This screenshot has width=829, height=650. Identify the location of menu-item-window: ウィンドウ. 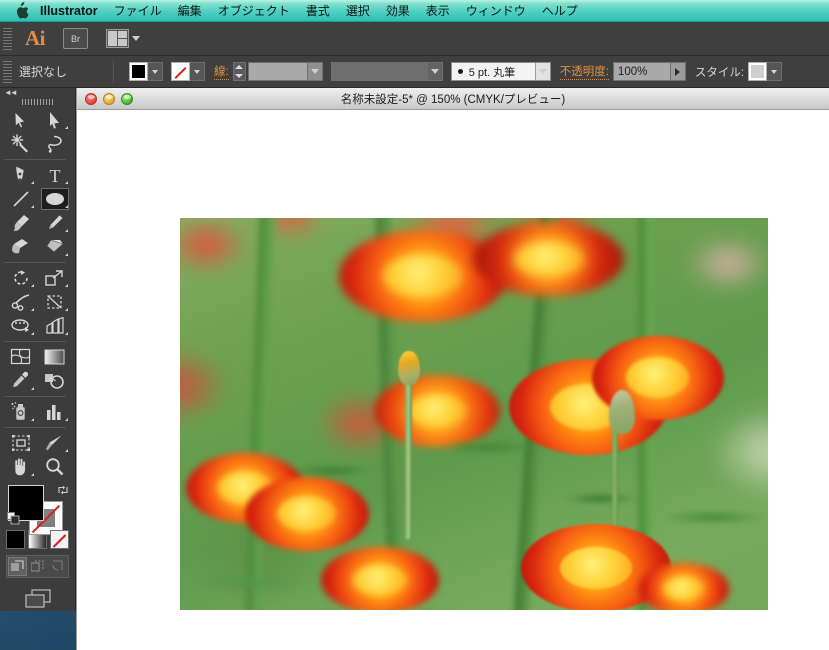
(496, 10).